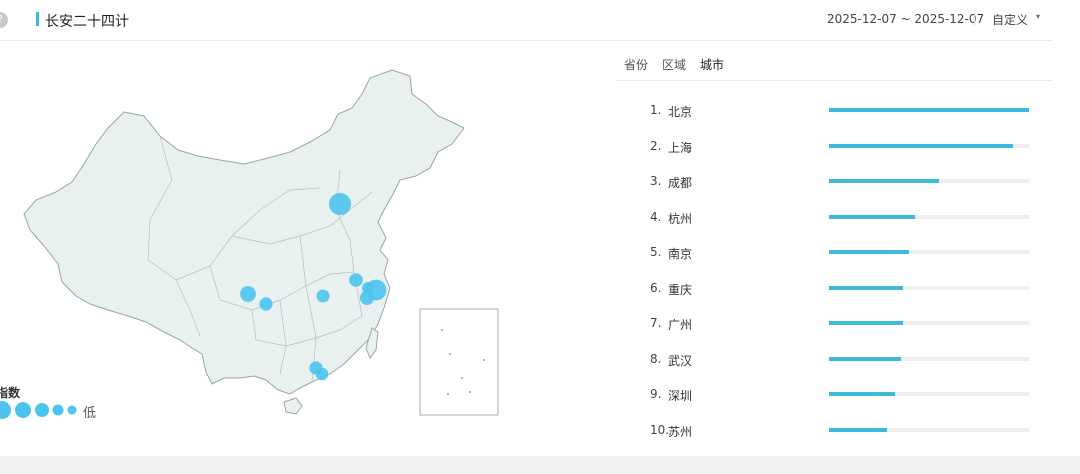  Describe the element at coordinates (540, 20) in the screenshot. I see `header: ? 长安二十四计 2025-12-07 ~ 2025-12-07 自定义 ▾` at that location.